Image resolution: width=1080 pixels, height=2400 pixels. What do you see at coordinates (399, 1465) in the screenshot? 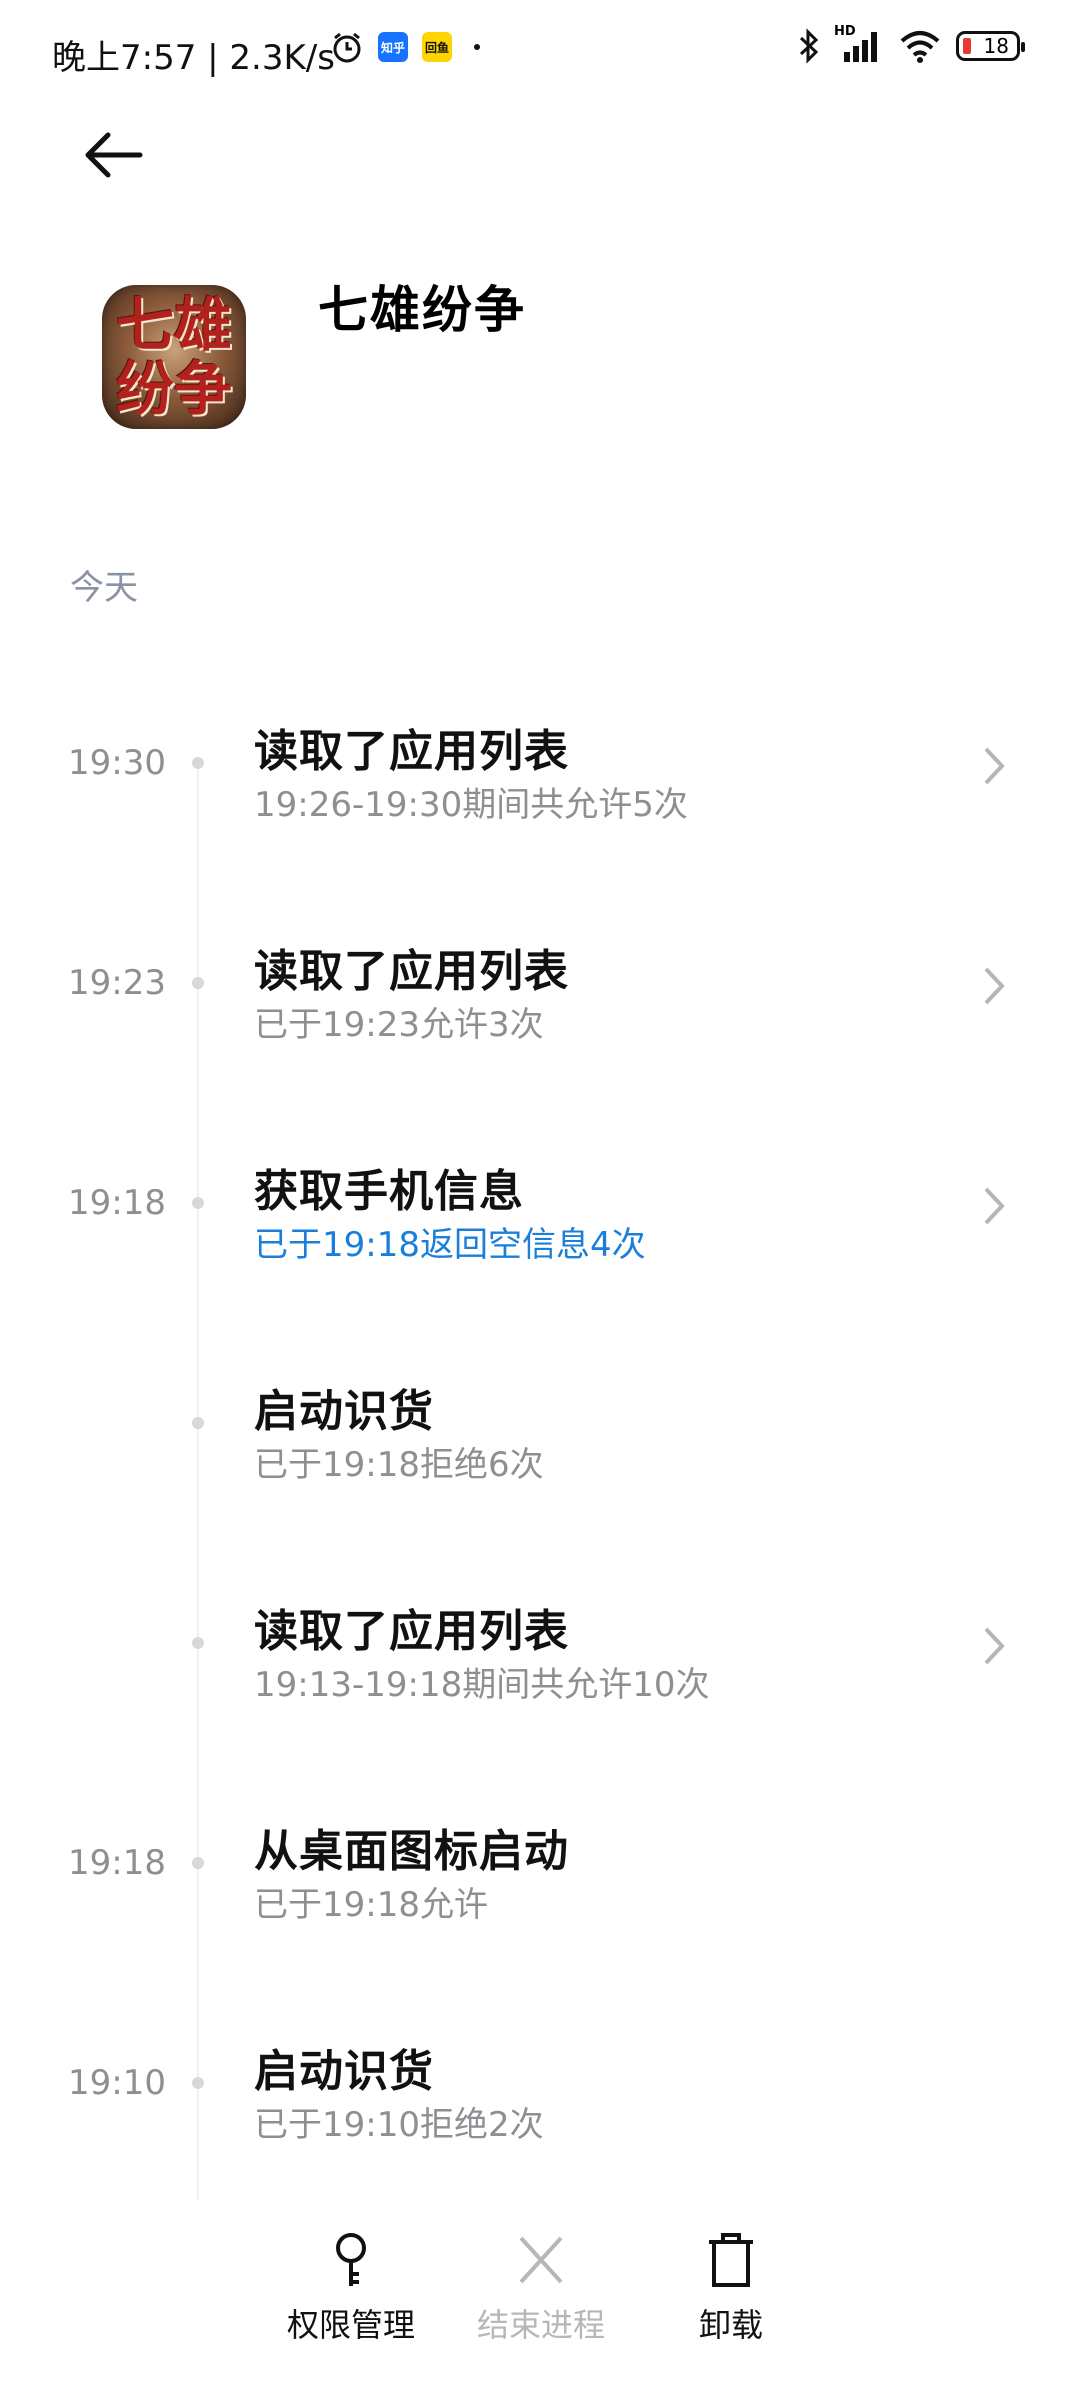
I see `entry-subtitle: 已于19:18拒绝6次` at bounding box center [399, 1465].